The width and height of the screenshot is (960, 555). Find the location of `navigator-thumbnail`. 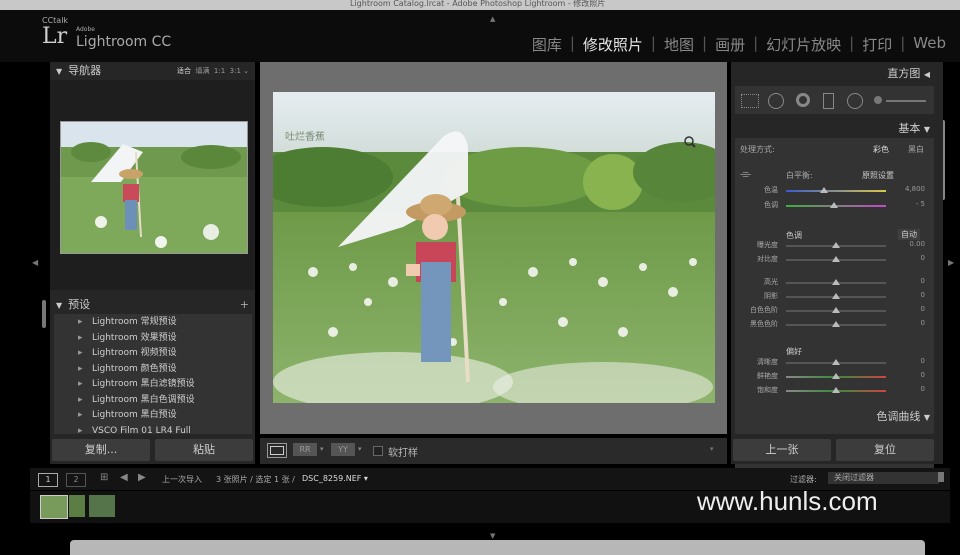

navigator-thumbnail is located at coordinates (154, 187).